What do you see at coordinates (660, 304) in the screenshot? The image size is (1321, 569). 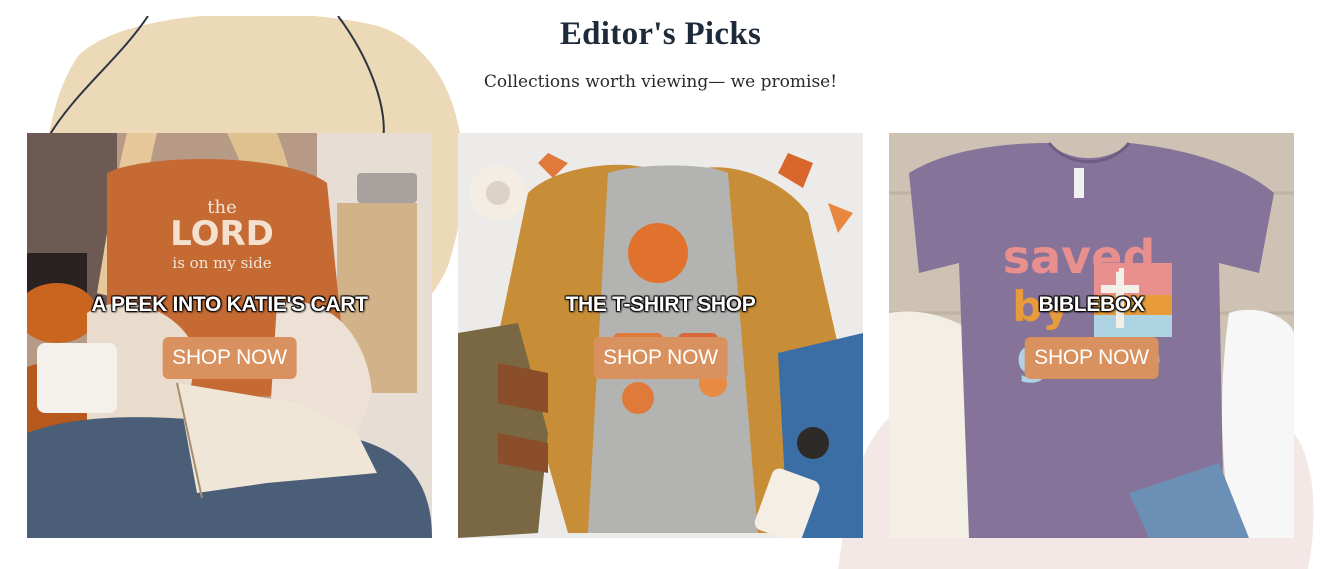 I see `card-title: THE T-SHIRT SHOP` at bounding box center [660, 304].